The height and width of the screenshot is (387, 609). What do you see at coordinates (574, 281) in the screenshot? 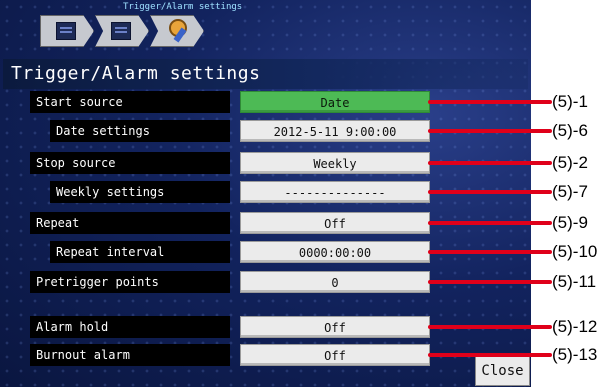
I see `callout-label: (5)-11` at bounding box center [574, 281].